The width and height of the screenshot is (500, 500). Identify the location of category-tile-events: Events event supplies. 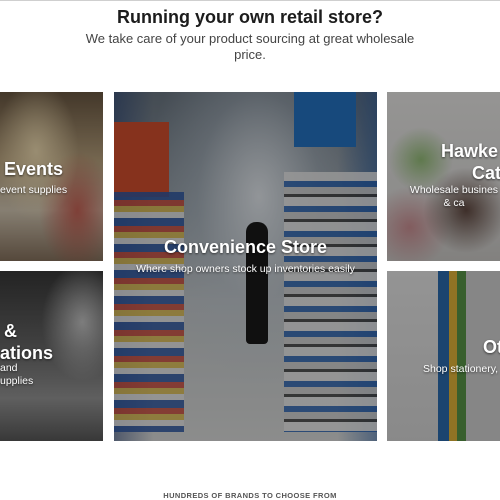
(51, 176).